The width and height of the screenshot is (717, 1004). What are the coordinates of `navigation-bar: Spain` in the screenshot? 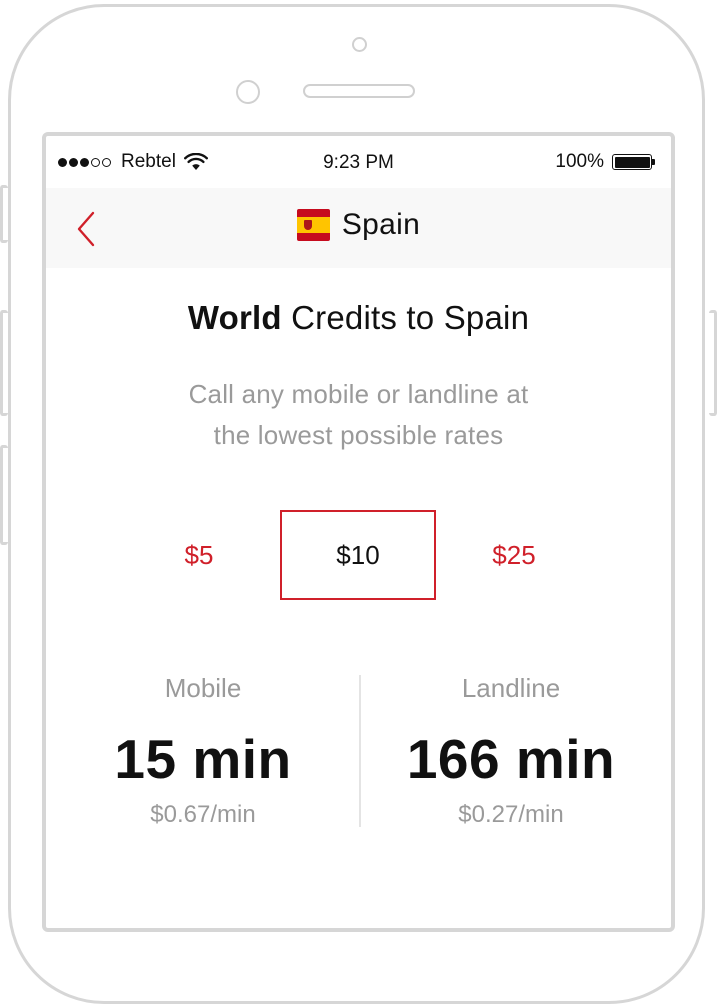 It's located at (358, 228).